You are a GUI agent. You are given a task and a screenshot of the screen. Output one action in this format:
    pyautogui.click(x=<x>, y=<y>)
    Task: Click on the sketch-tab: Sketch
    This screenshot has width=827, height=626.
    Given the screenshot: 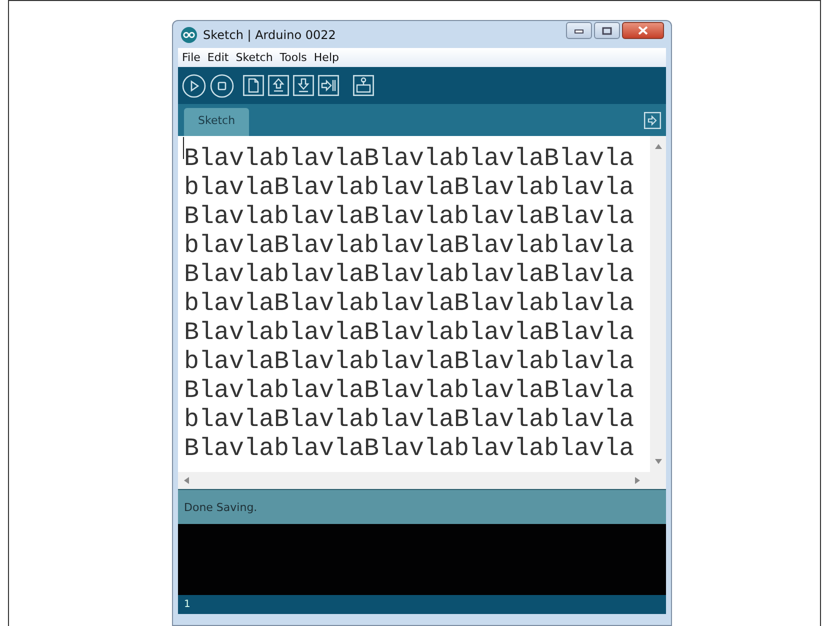 What is the action you would take?
    pyautogui.click(x=217, y=122)
    